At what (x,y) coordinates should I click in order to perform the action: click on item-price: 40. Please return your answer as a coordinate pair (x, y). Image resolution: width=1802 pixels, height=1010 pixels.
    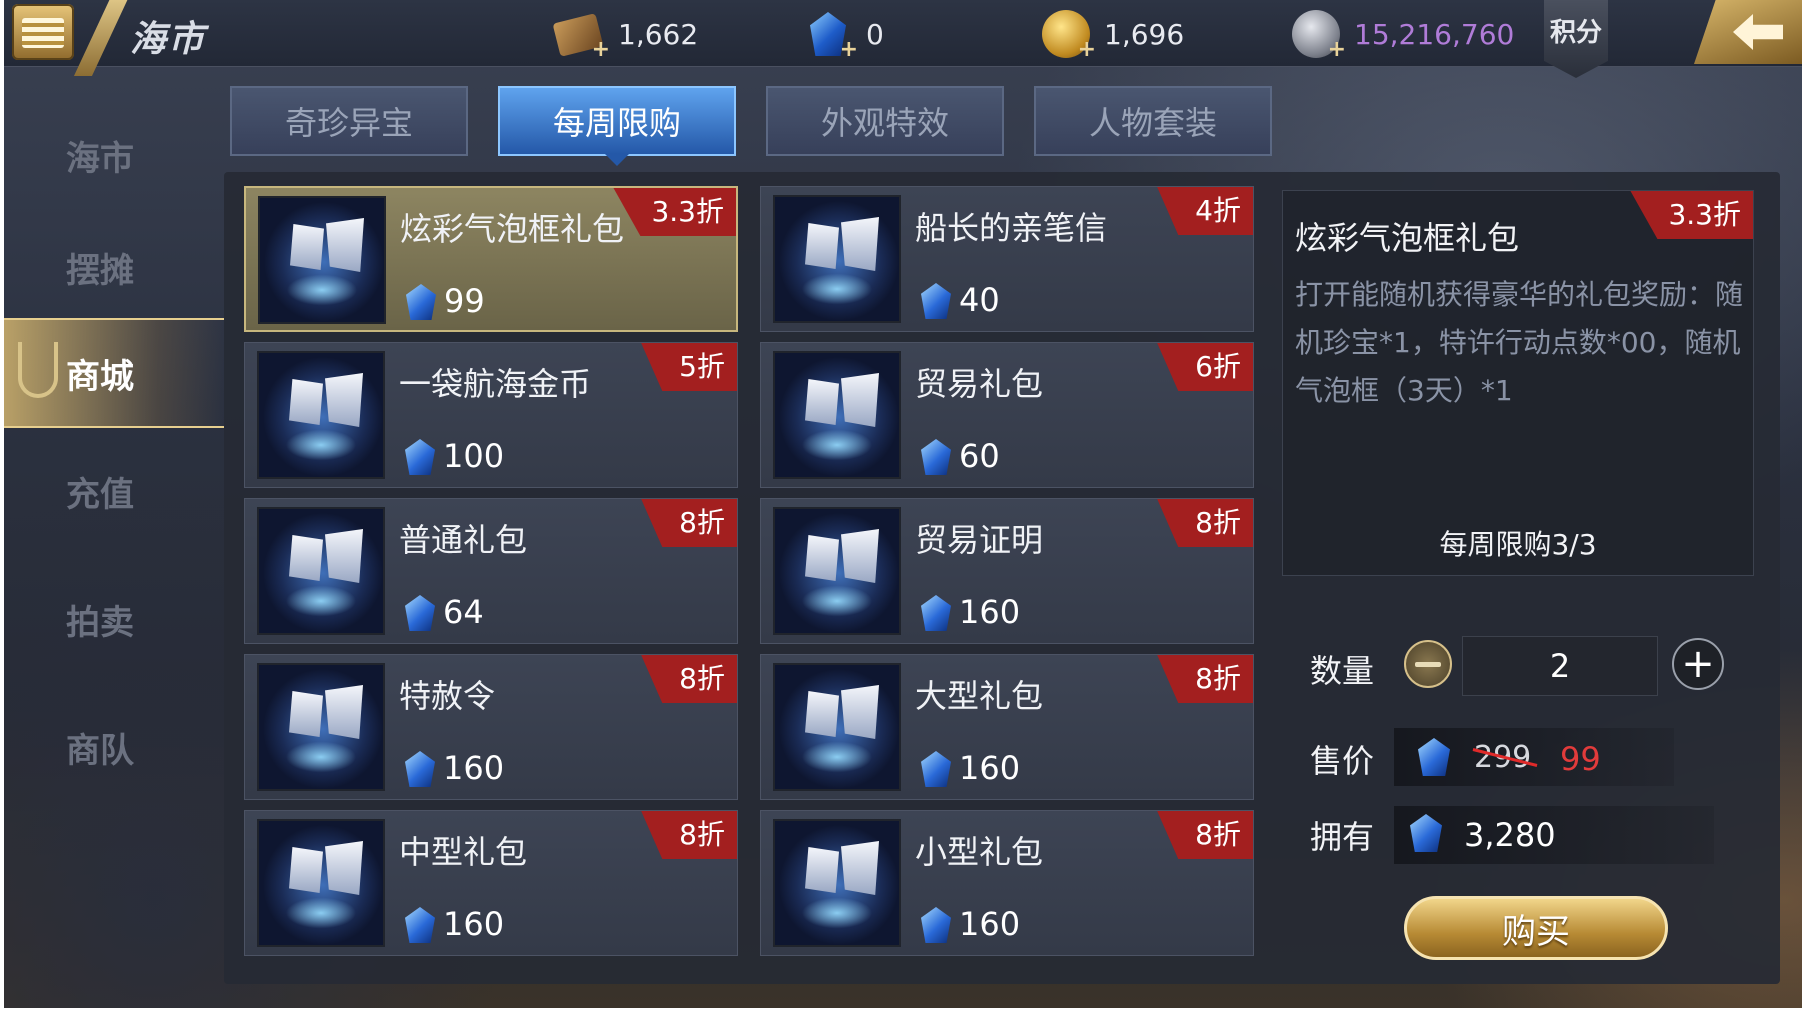
    Looking at the image, I should click on (979, 300).